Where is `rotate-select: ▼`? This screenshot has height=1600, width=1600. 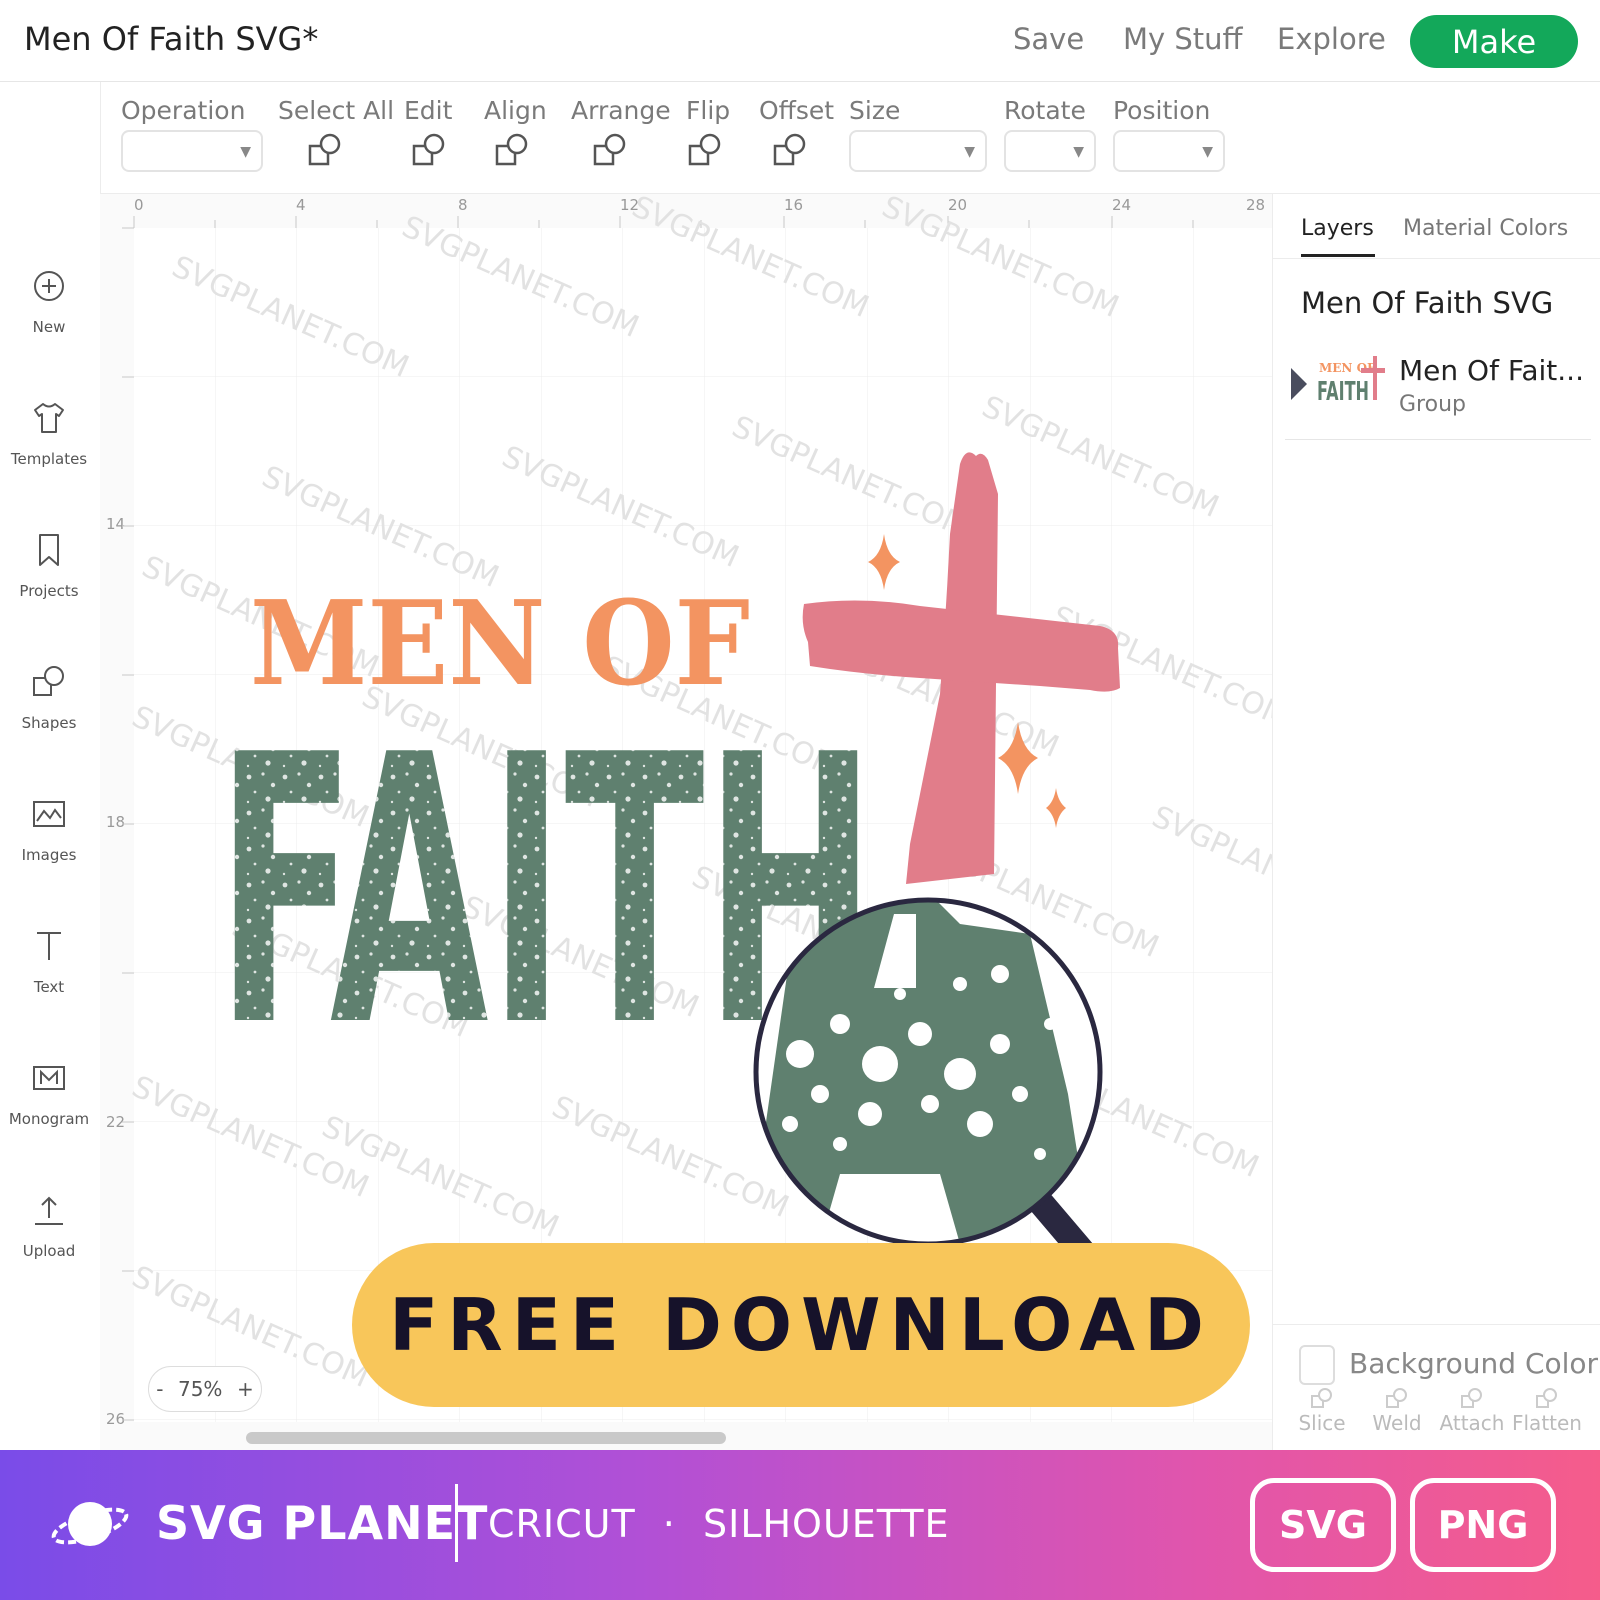 rotate-select: ▼ is located at coordinates (1050, 151).